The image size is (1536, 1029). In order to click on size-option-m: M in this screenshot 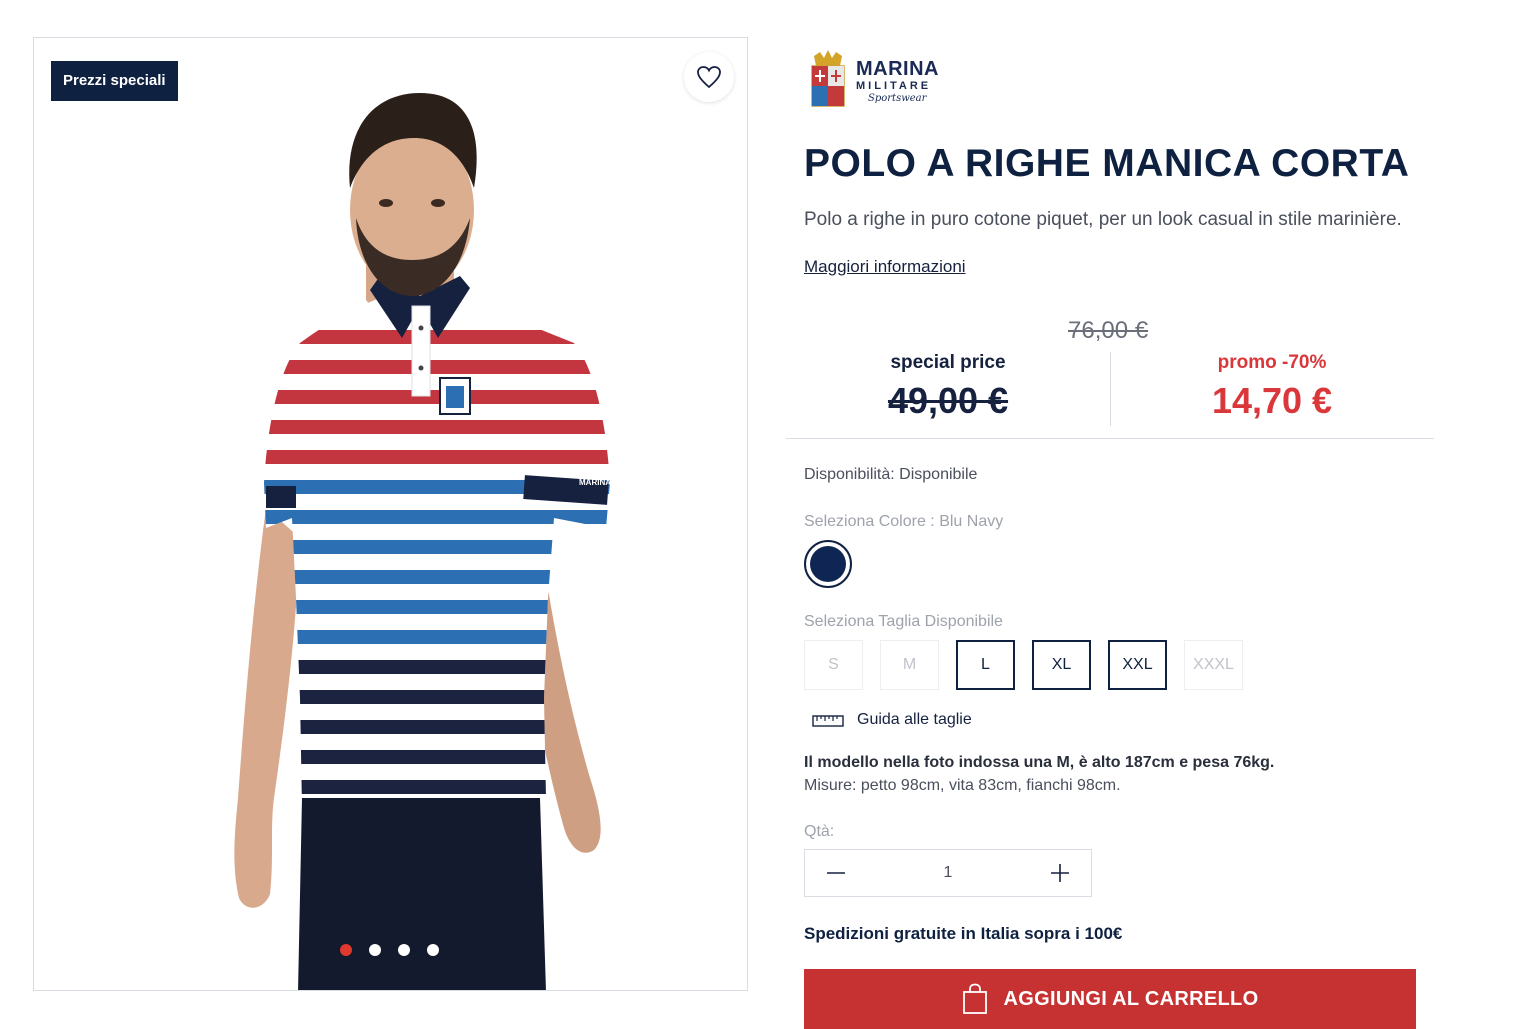, I will do `click(909, 665)`.